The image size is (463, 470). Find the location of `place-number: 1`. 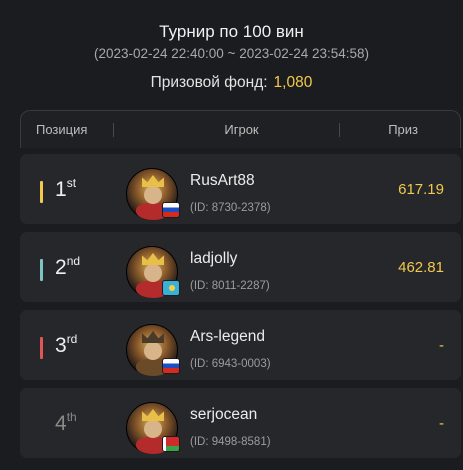

place-number: 1 is located at coordinates (61, 189).